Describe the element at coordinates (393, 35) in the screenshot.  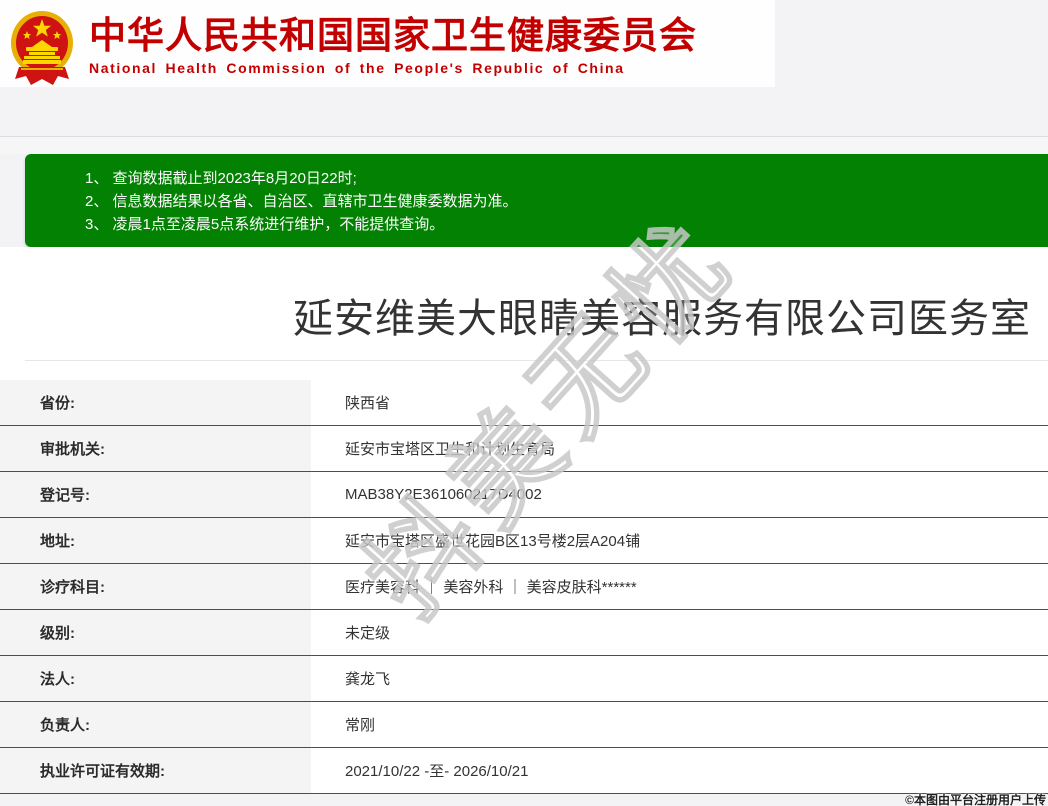
I see `header-title-chinese: 中华人民共和国国家卫生健康委员会` at that location.